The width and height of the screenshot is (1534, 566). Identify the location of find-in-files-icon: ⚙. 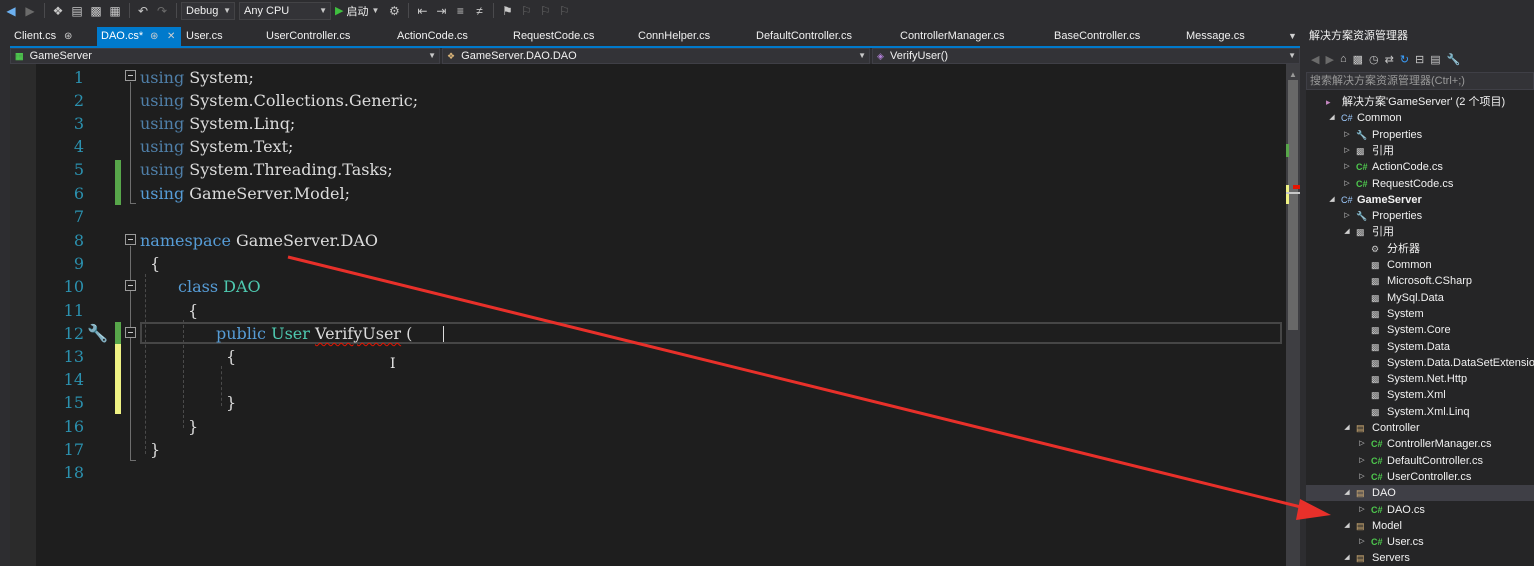
(394, 11).